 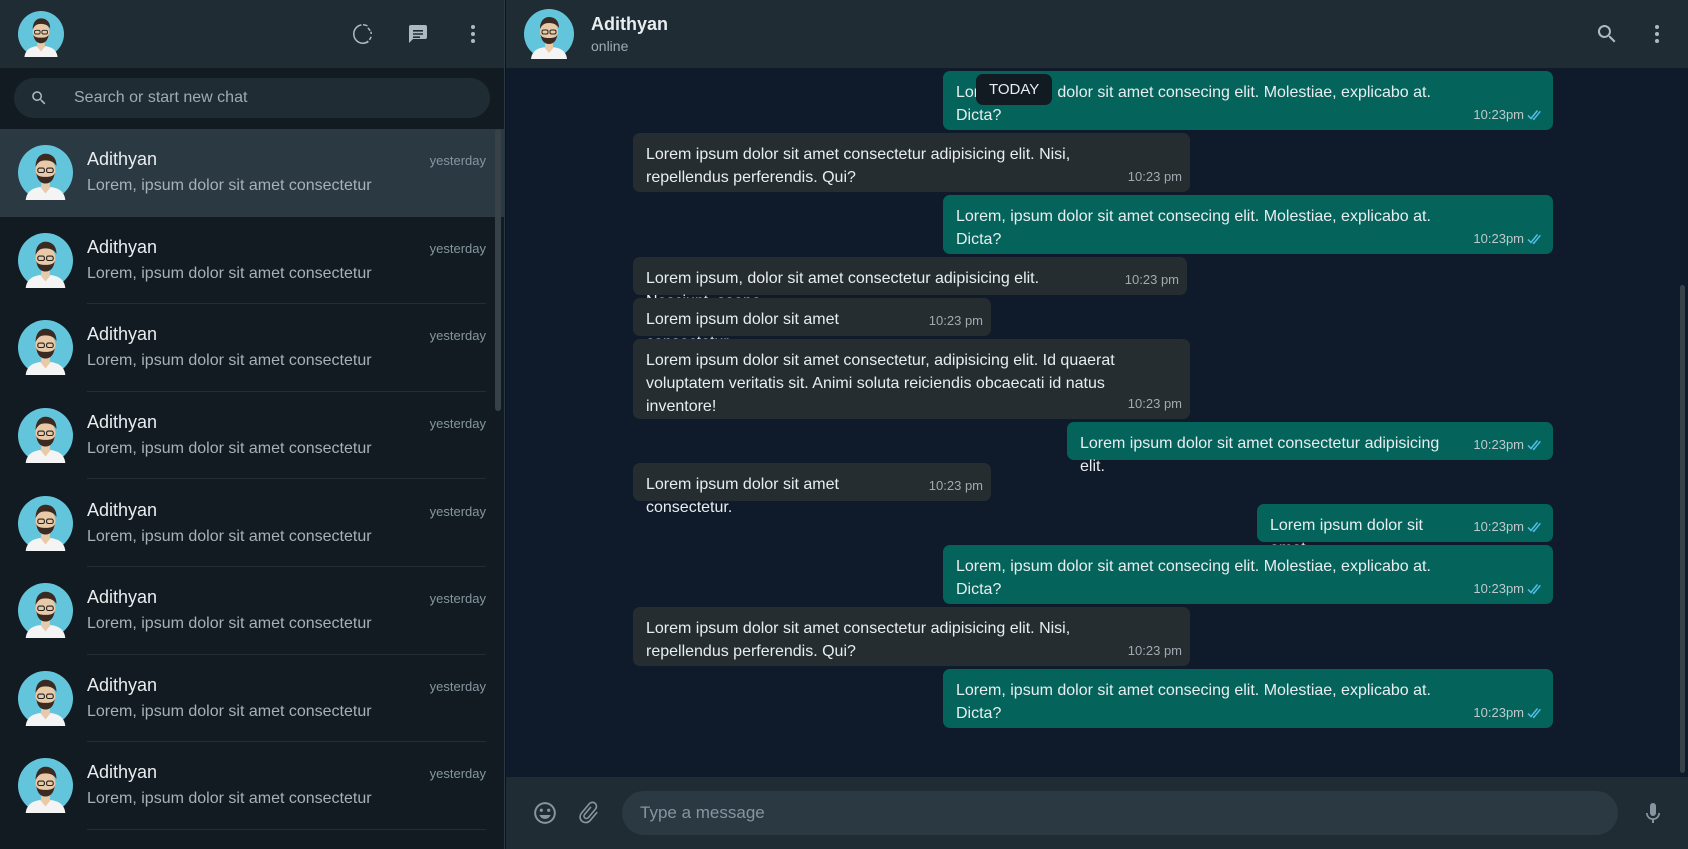 What do you see at coordinates (742, 496) in the screenshot?
I see `message-text: Lorem ipsum dolor sit amet consectetur.` at bounding box center [742, 496].